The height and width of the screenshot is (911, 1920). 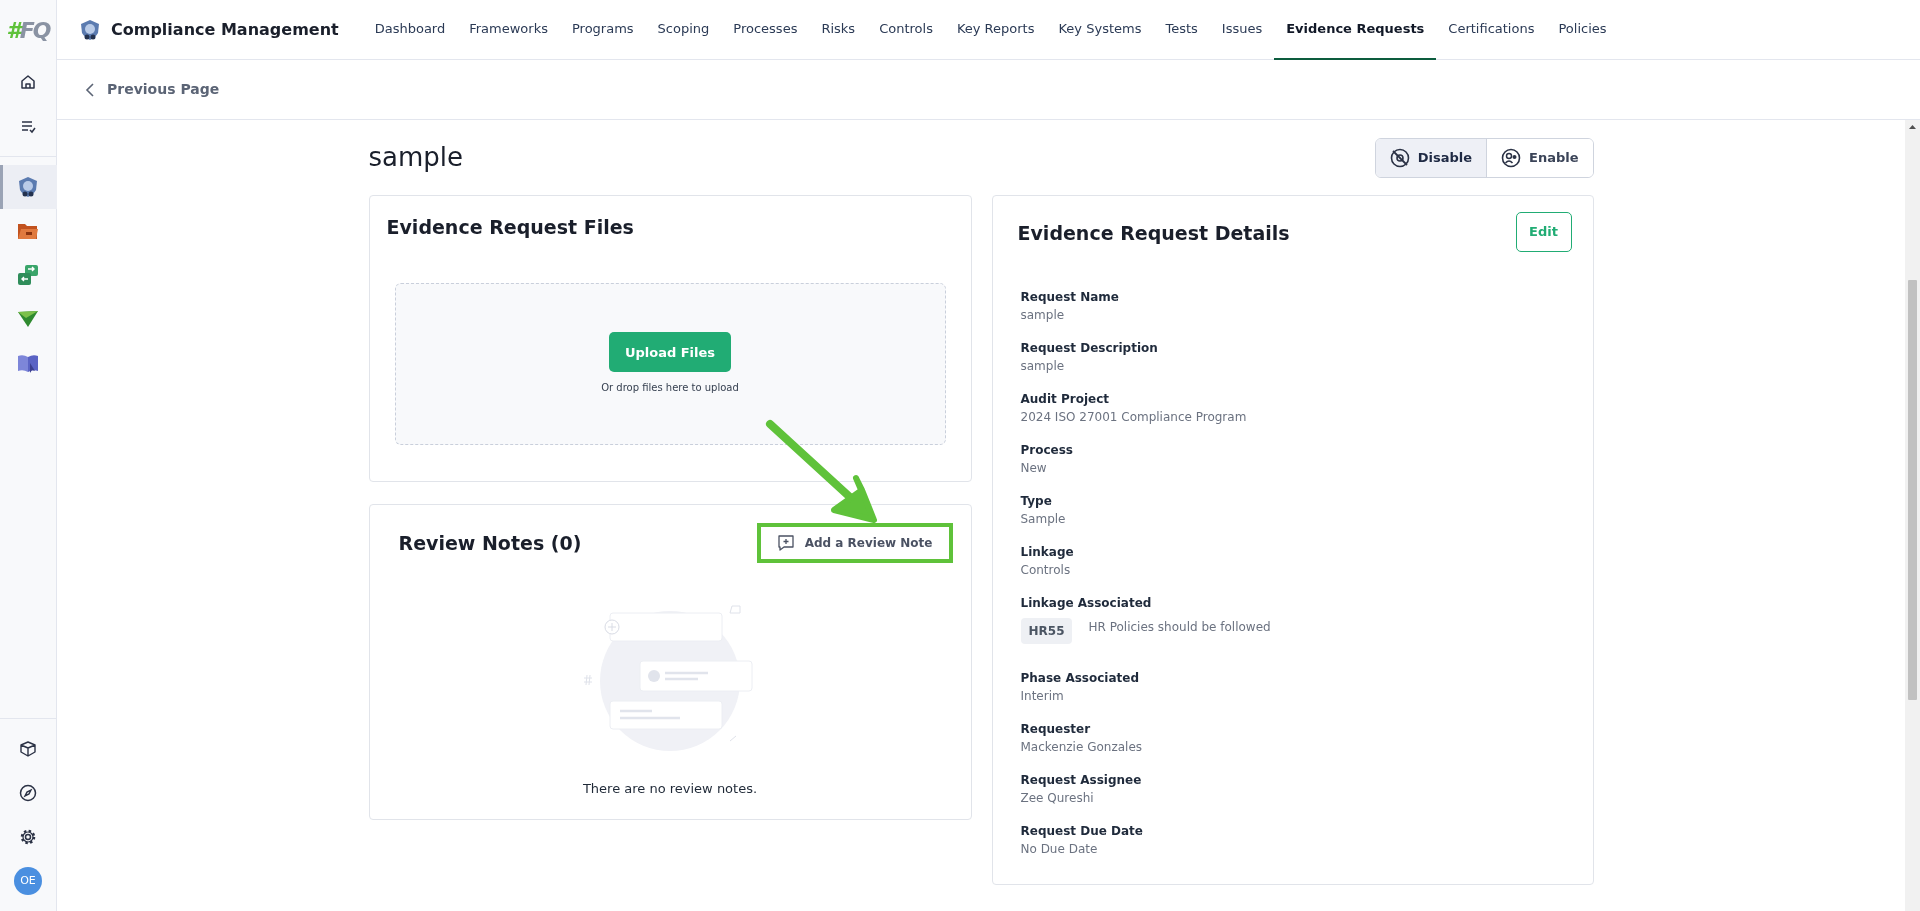 What do you see at coordinates (683, 30) in the screenshot?
I see `nav-tab: Scoping` at bounding box center [683, 30].